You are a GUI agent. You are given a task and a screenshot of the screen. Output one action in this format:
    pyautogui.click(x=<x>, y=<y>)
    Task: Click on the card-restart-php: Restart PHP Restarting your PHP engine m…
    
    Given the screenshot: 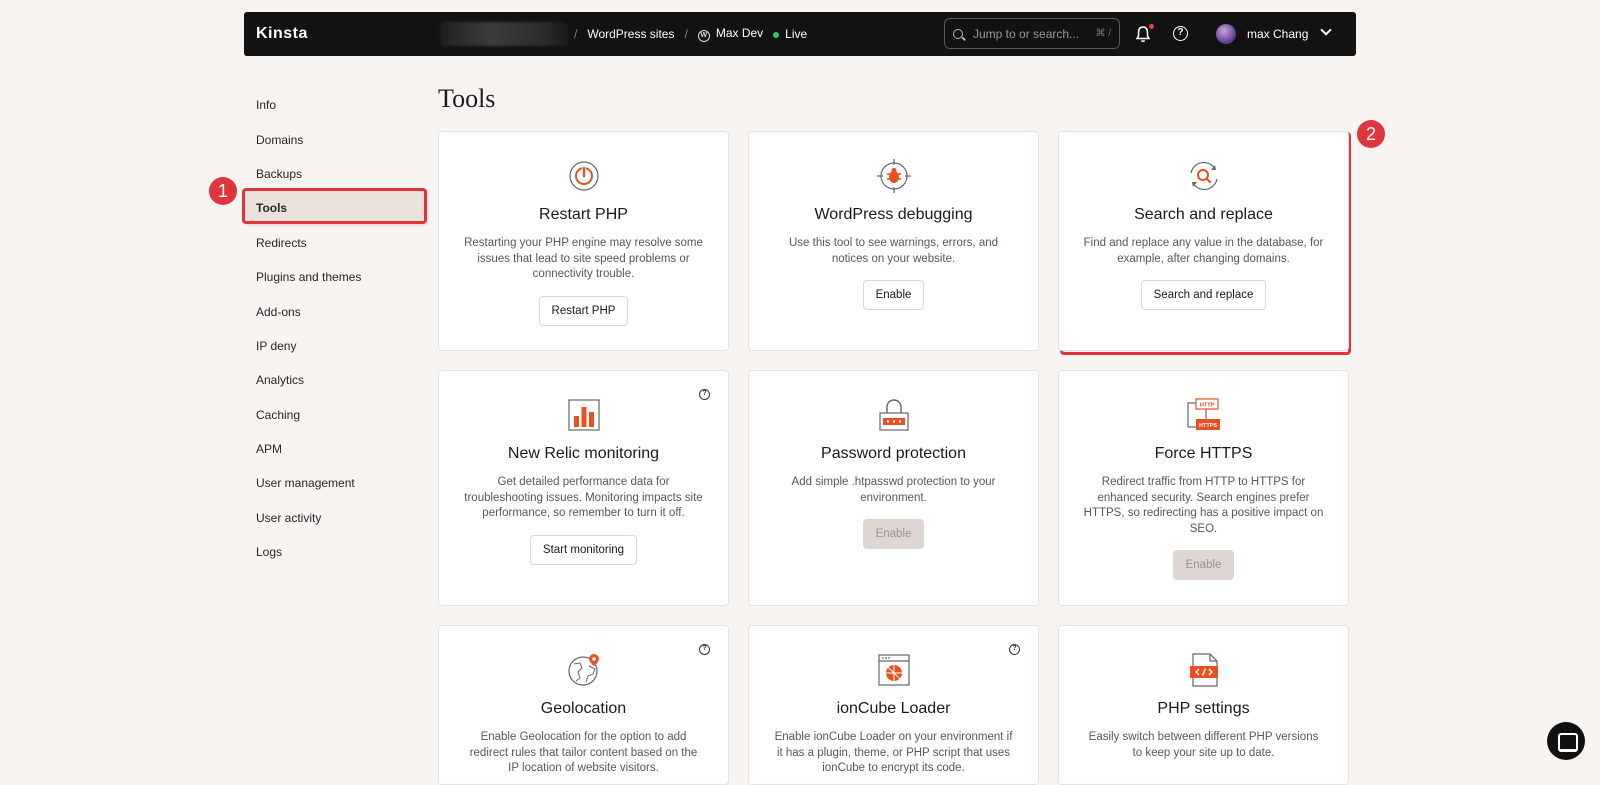 What is the action you would take?
    pyautogui.click(x=583, y=241)
    